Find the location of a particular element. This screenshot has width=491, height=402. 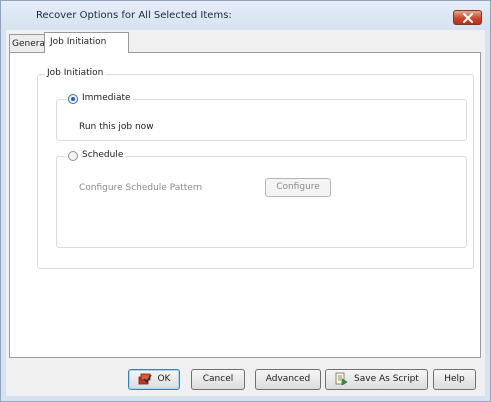

tab-general-label: General is located at coordinates (30, 44).